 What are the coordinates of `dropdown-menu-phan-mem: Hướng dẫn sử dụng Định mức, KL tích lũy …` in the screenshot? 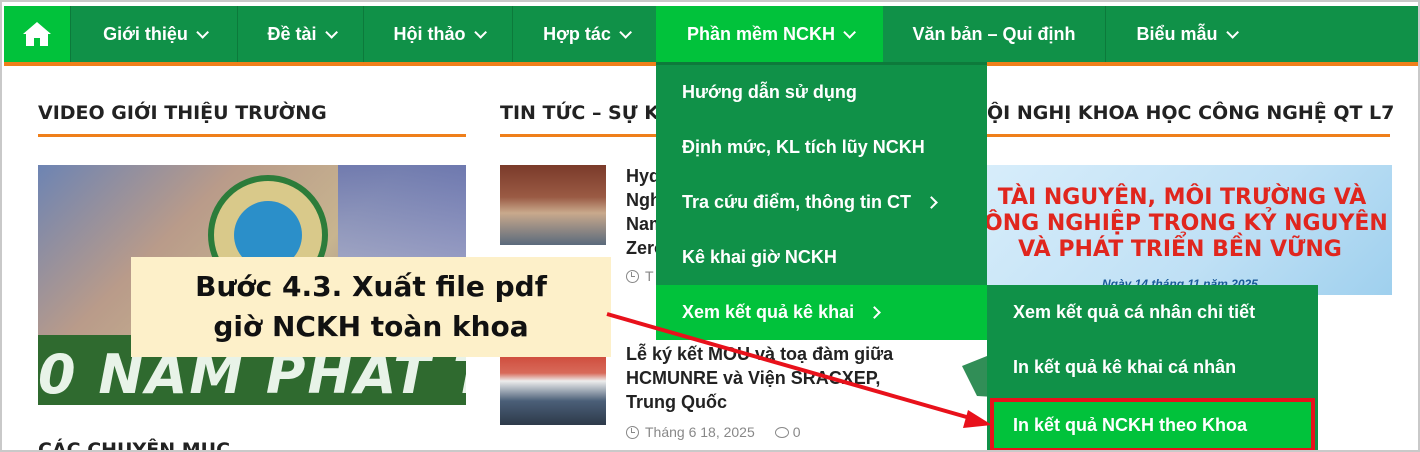 It's located at (821, 201).